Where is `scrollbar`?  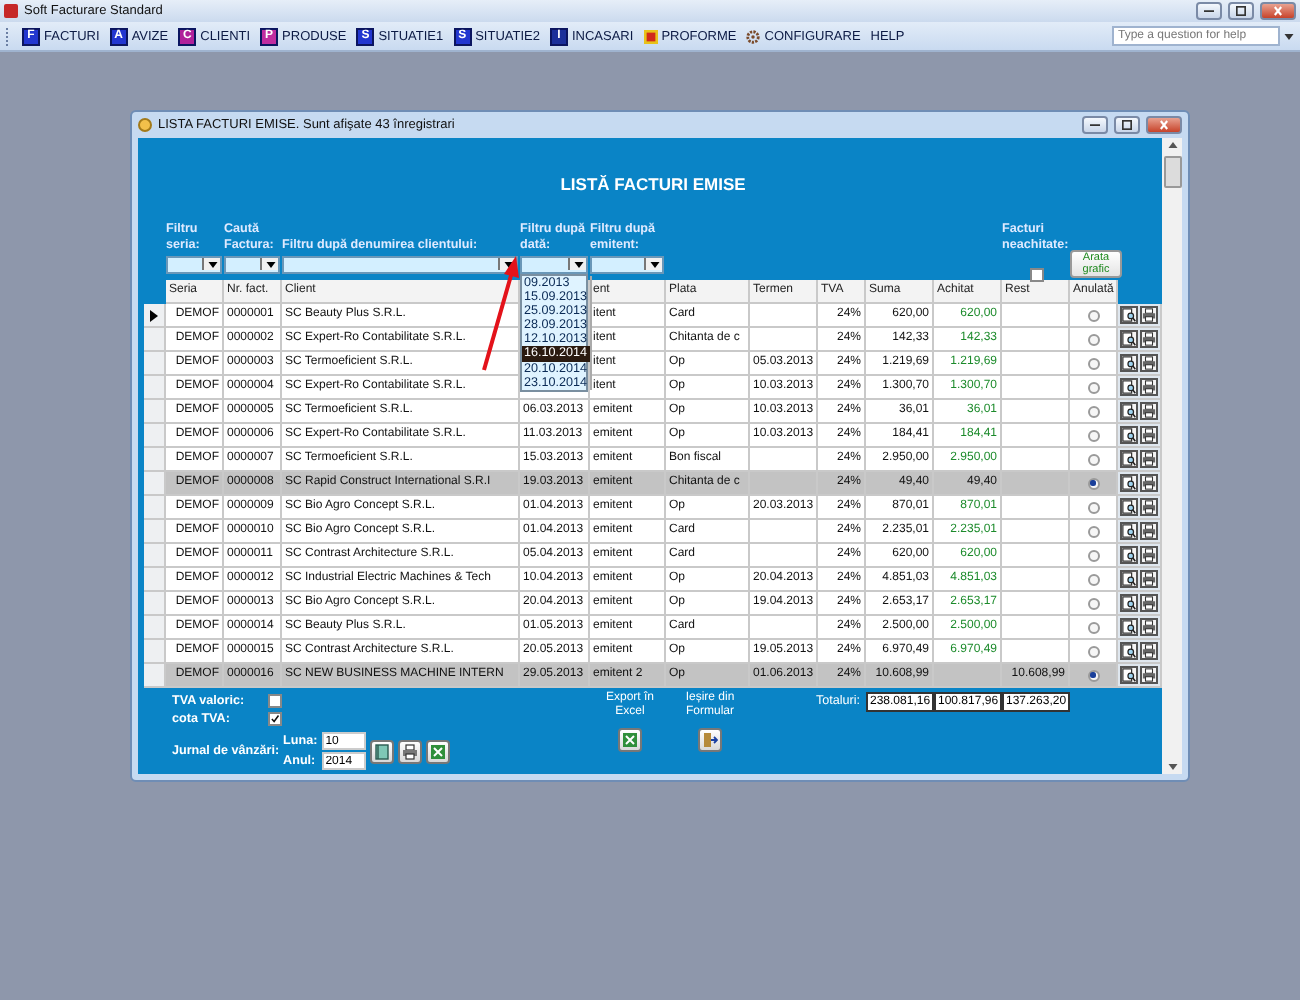 scrollbar is located at coordinates (1172, 456).